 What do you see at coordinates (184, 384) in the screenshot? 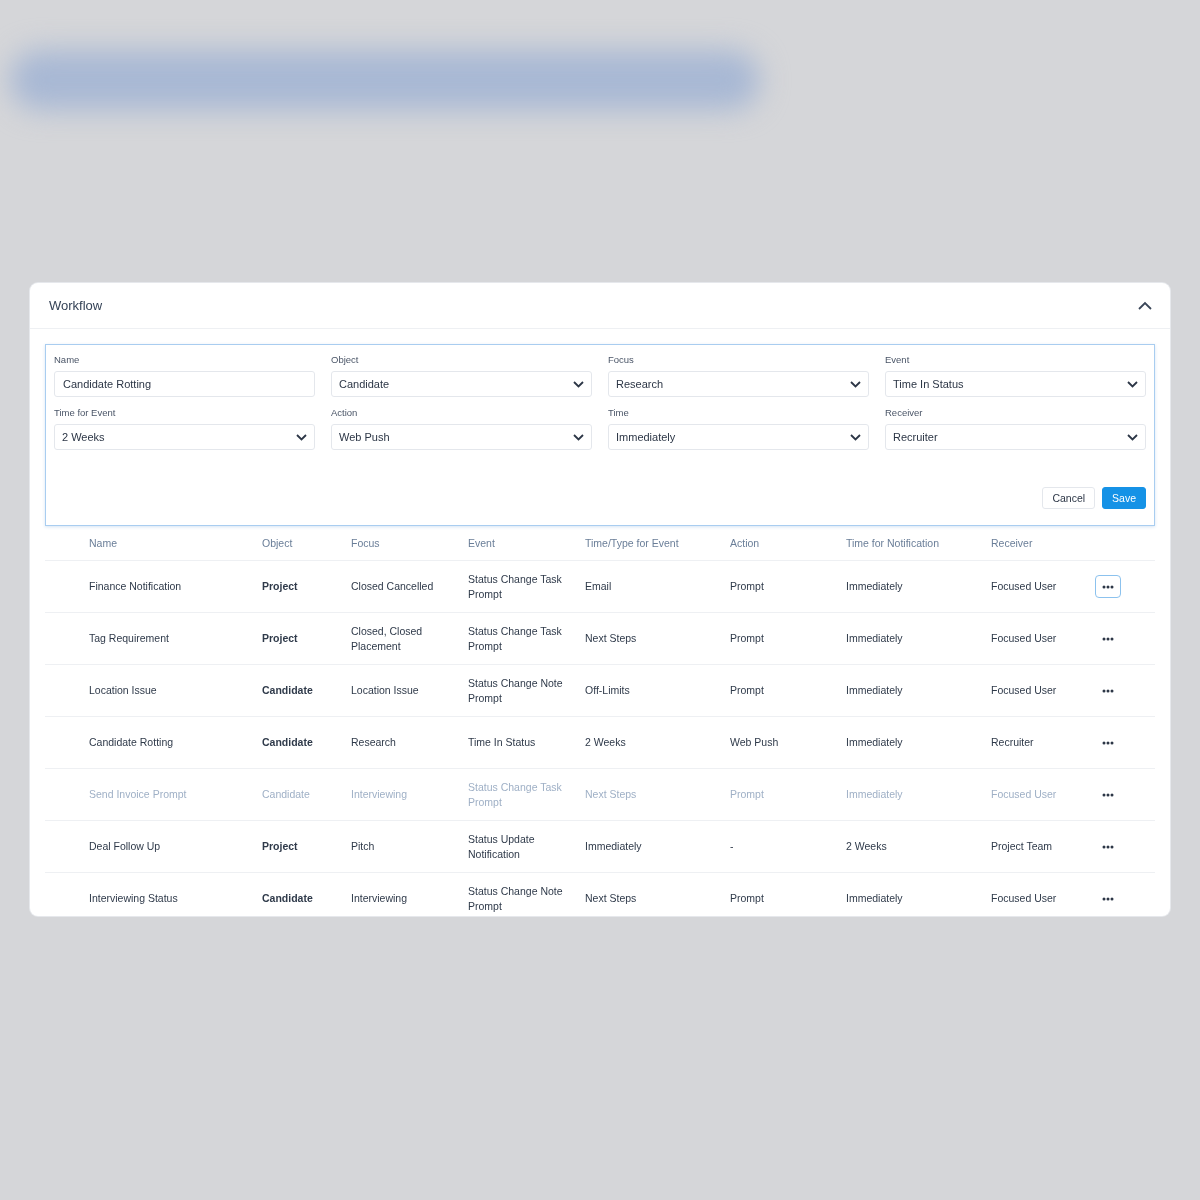
I see `input-field: Candidate Rotting` at bounding box center [184, 384].